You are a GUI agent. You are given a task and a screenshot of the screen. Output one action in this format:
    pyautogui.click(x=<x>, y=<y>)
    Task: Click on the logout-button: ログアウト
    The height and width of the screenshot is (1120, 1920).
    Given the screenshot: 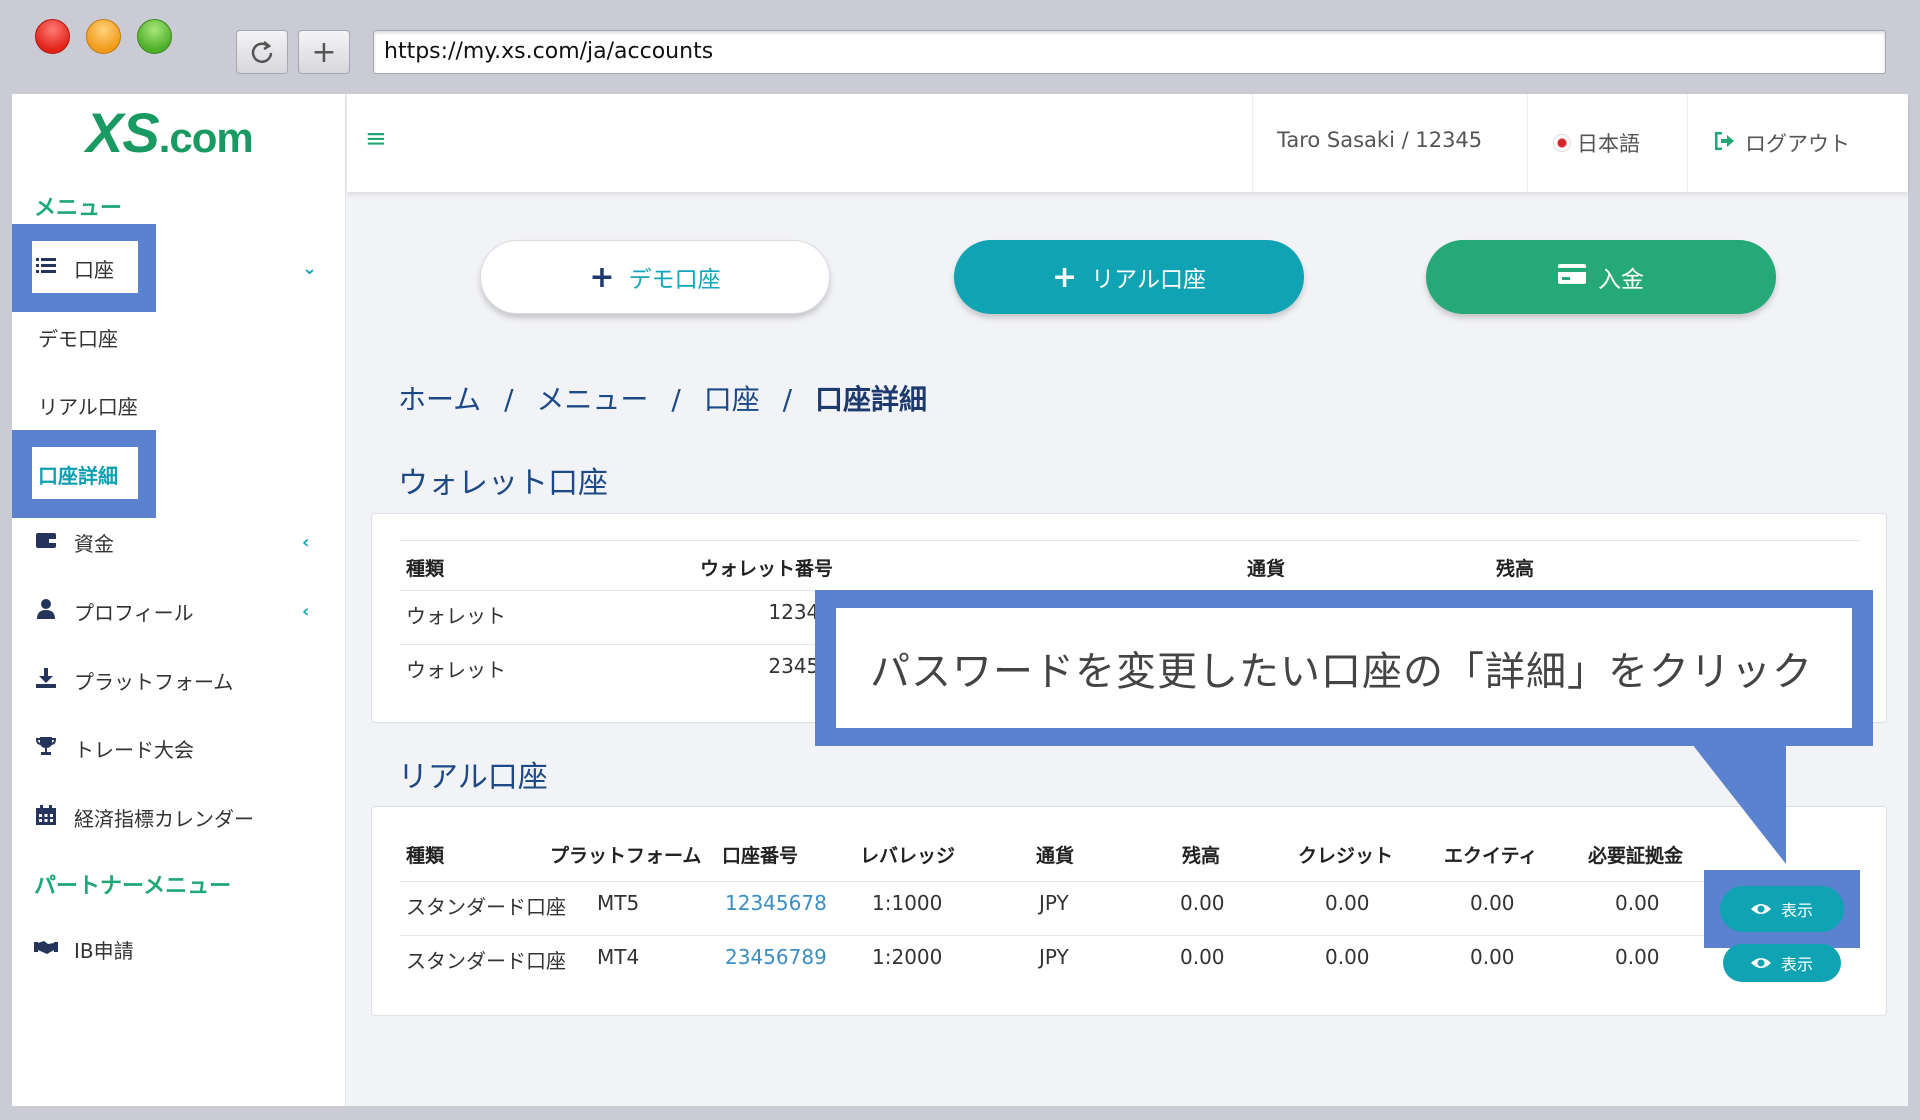 What is the action you would take?
    pyautogui.click(x=1782, y=143)
    